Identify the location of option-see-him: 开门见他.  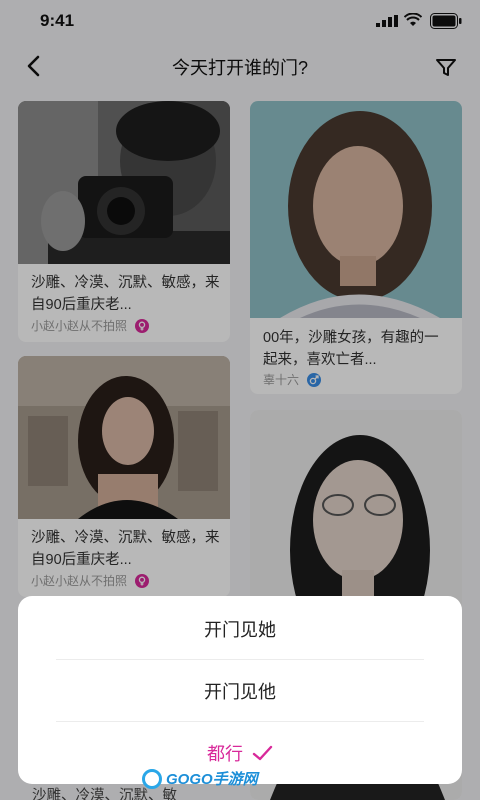
(240, 691).